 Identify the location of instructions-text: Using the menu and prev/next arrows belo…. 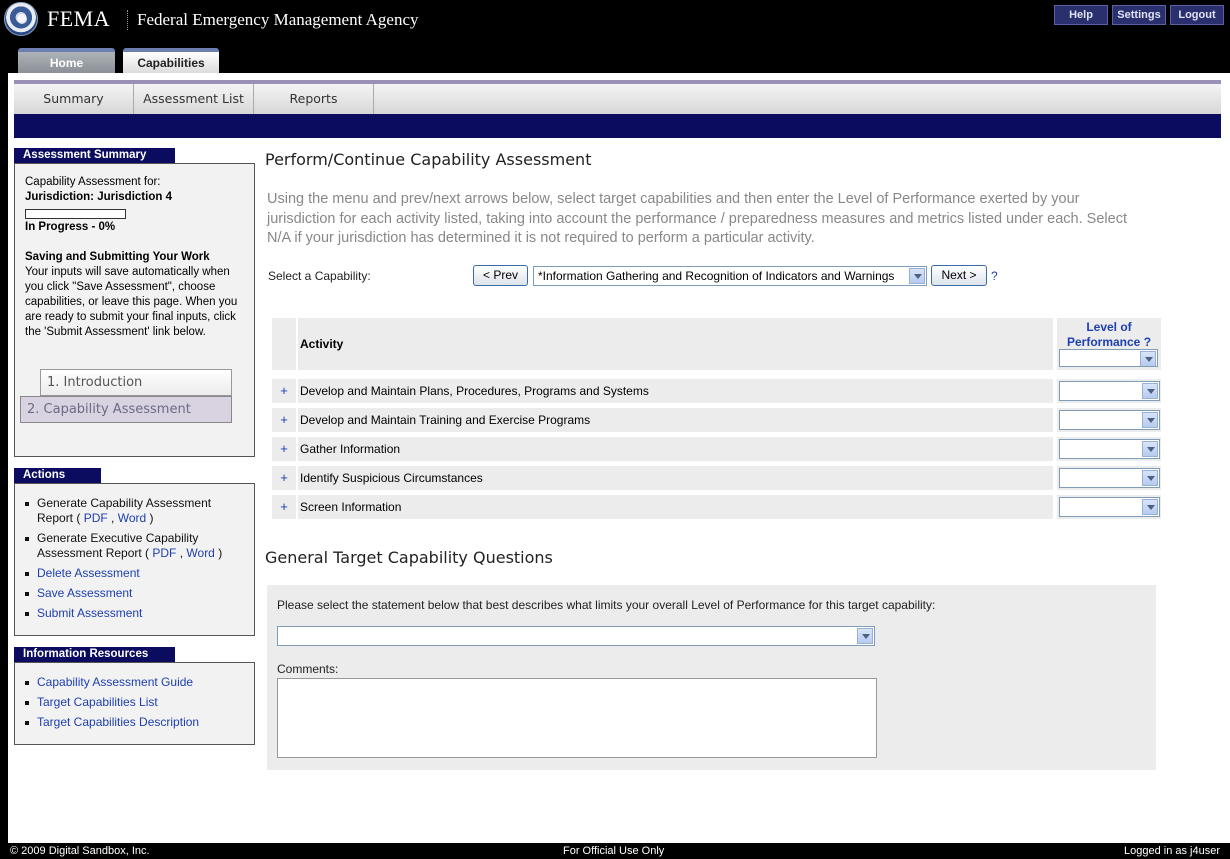
(697, 218).